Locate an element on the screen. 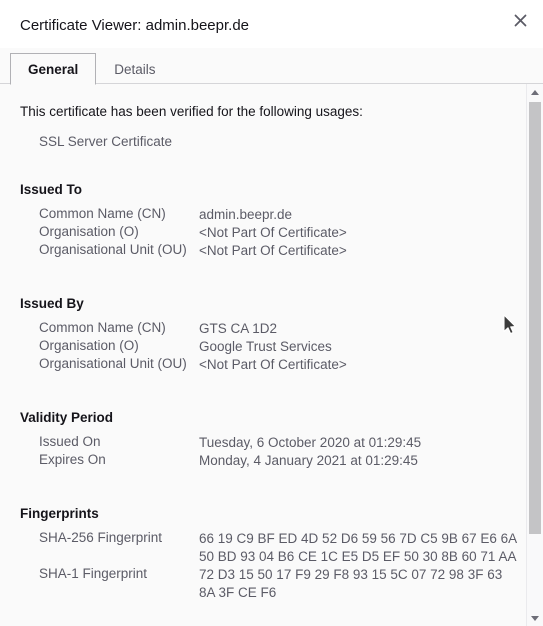  row-value: Monday, 4 January 2021 at 01:29:45 is located at coordinates (308, 460).